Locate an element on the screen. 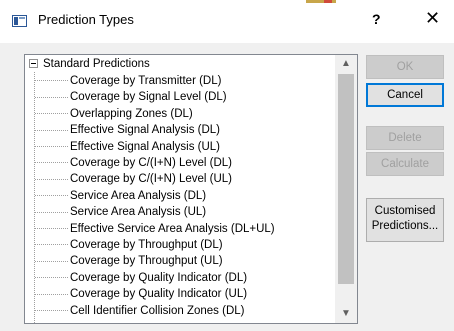 The height and width of the screenshot is (331, 454). tree-item: Coverage by Signal Level (DL) is located at coordinates (131, 99).